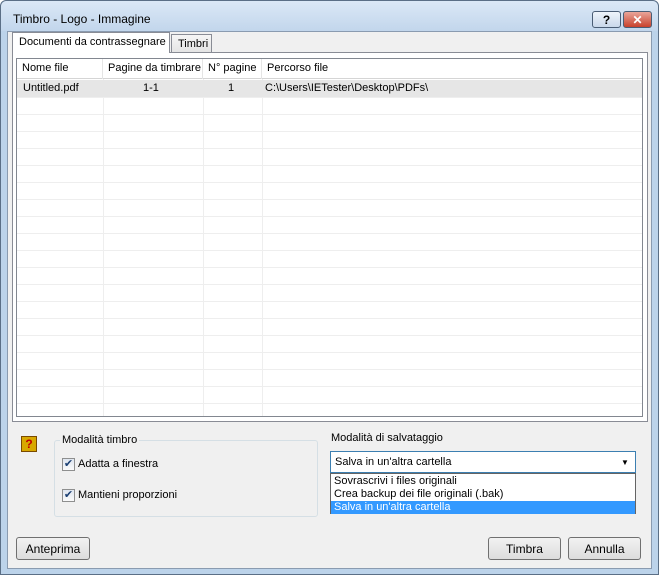 The image size is (659, 575). What do you see at coordinates (347, 88) in the screenshot?
I see `cell-percorso-file: C:\Users\IETester\Desktop\PDFs\` at bounding box center [347, 88].